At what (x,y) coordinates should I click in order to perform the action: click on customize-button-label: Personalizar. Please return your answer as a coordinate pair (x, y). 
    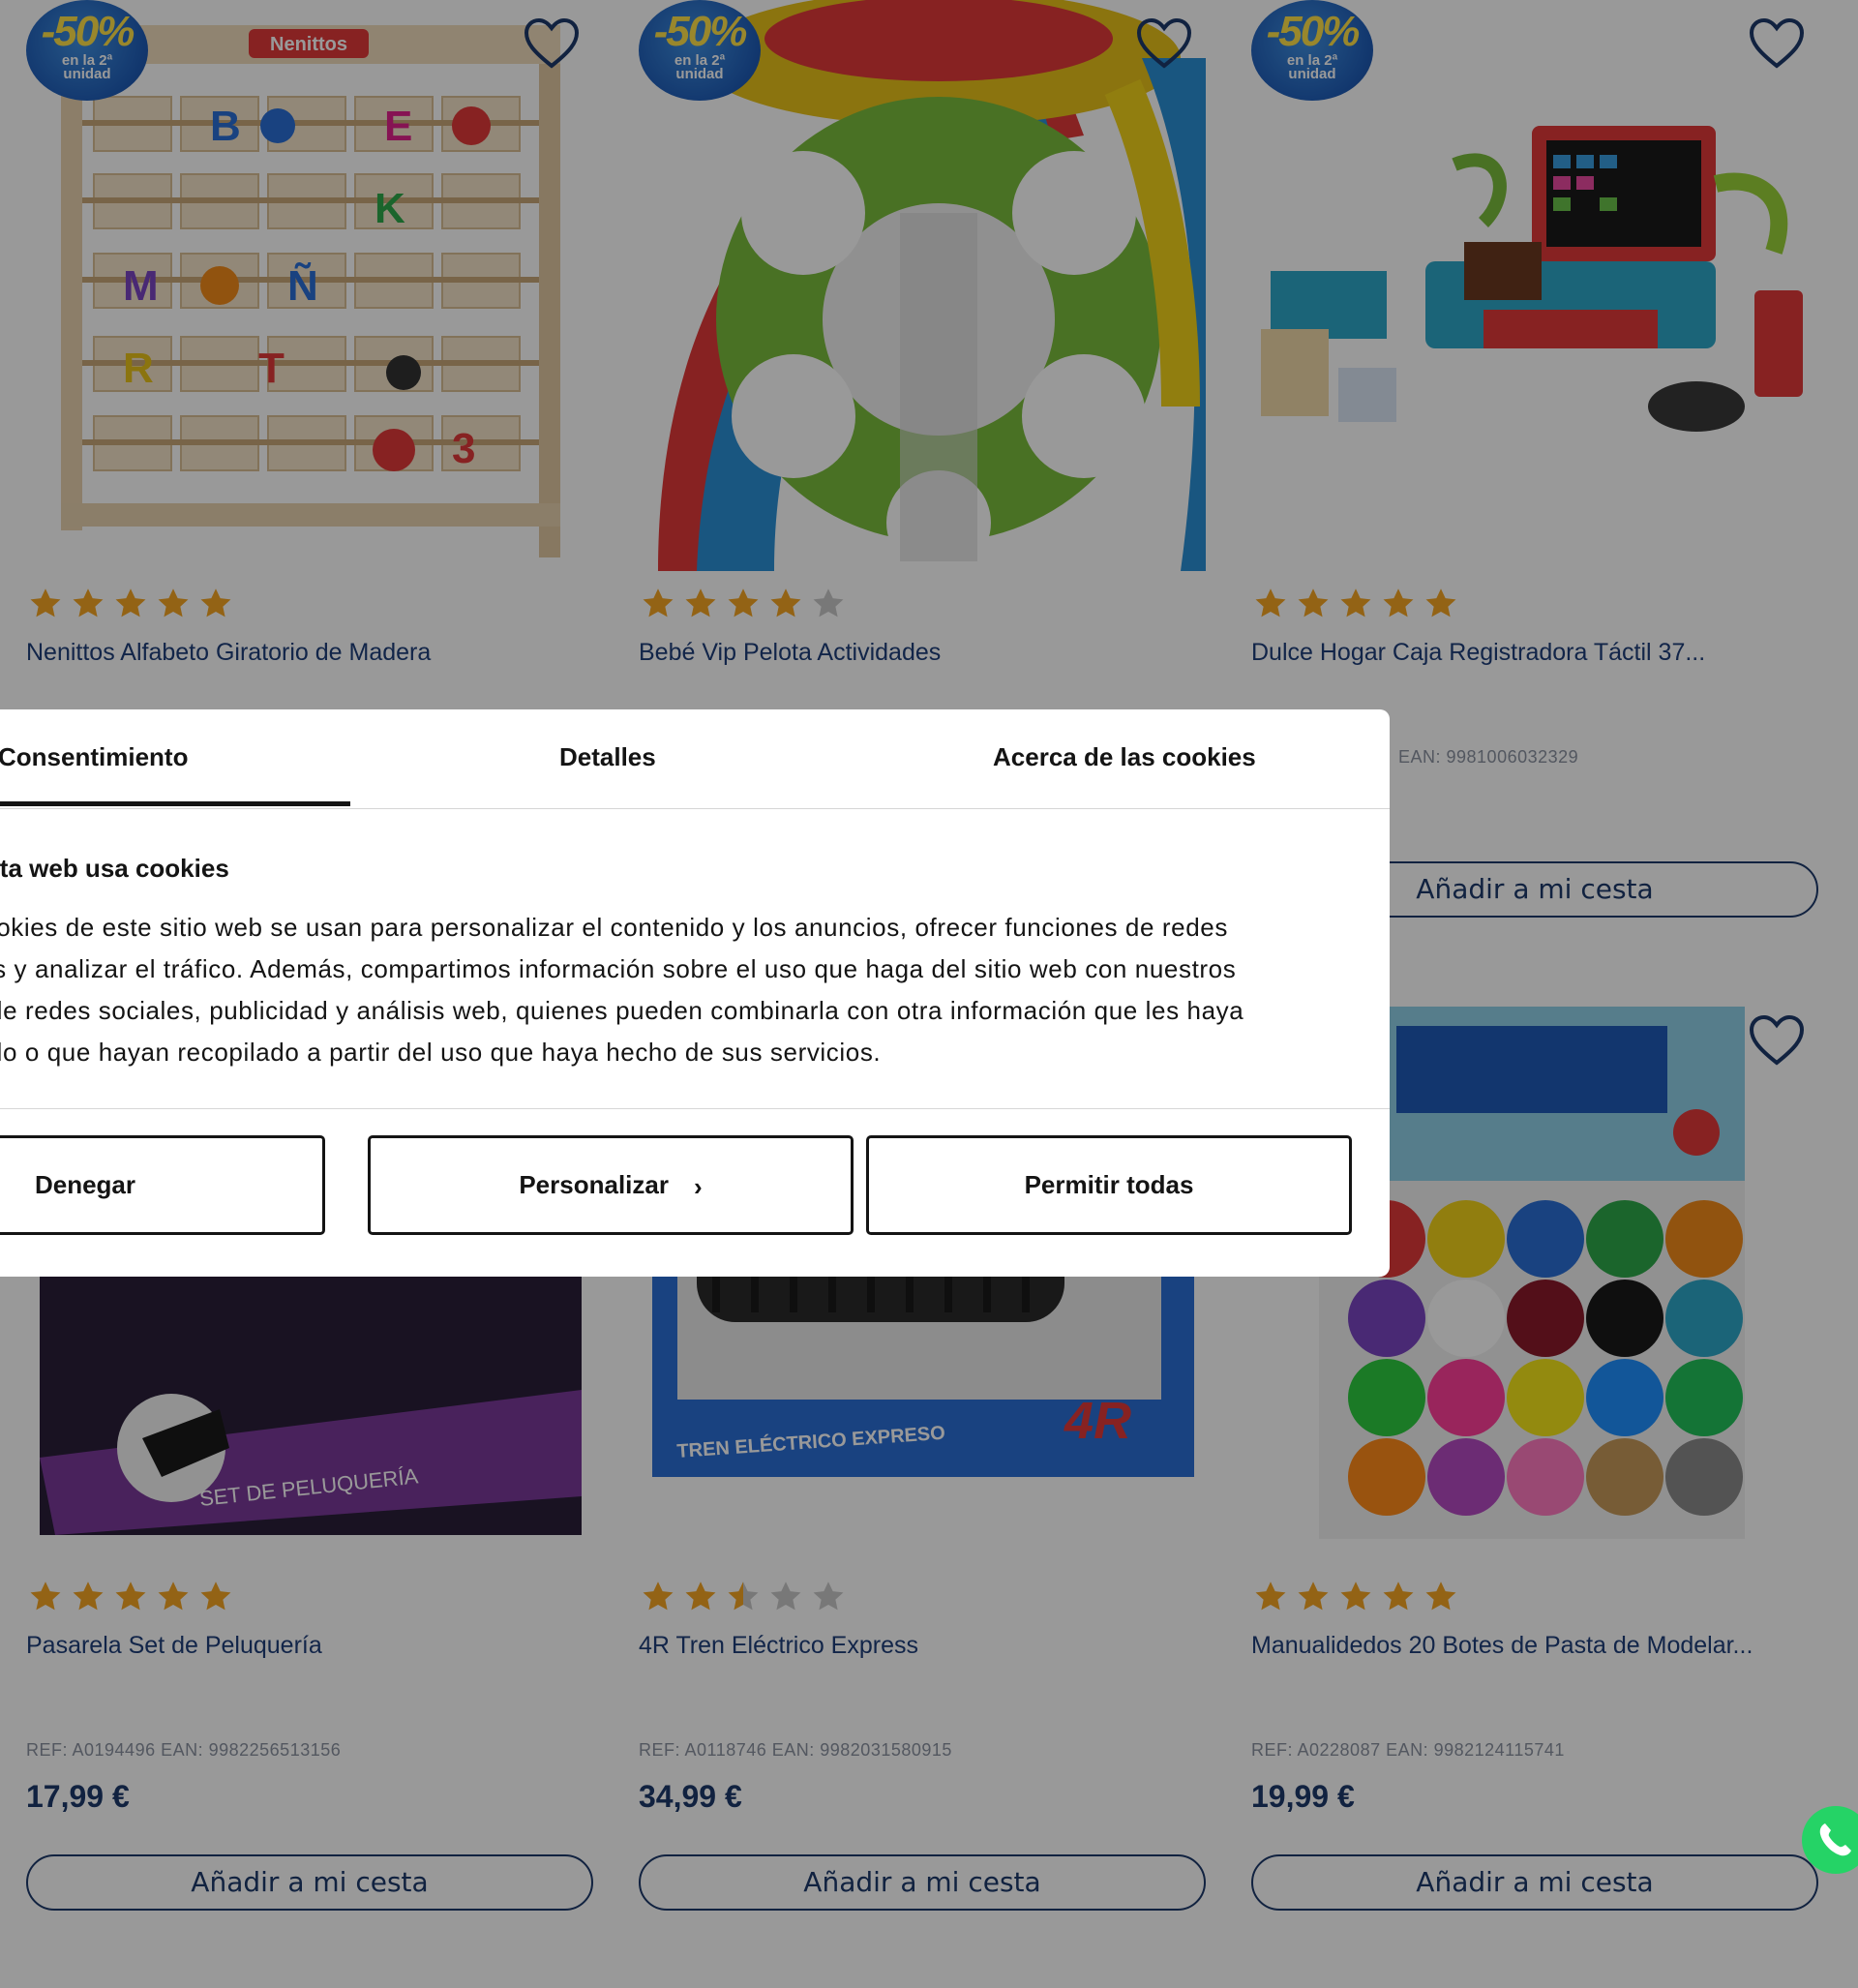
    Looking at the image, I should click on (594, 1184).